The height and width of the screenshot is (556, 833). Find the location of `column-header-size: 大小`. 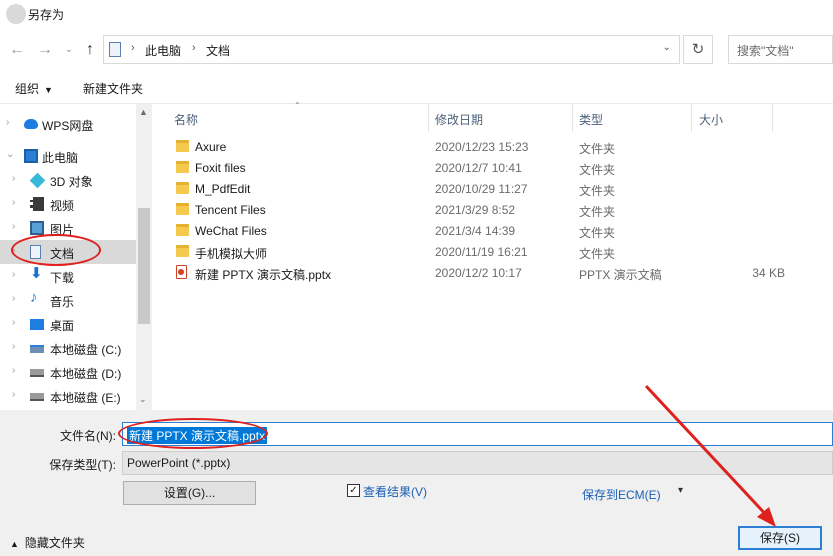

column-header-size: 大小 is located at coordinates (711, 119).